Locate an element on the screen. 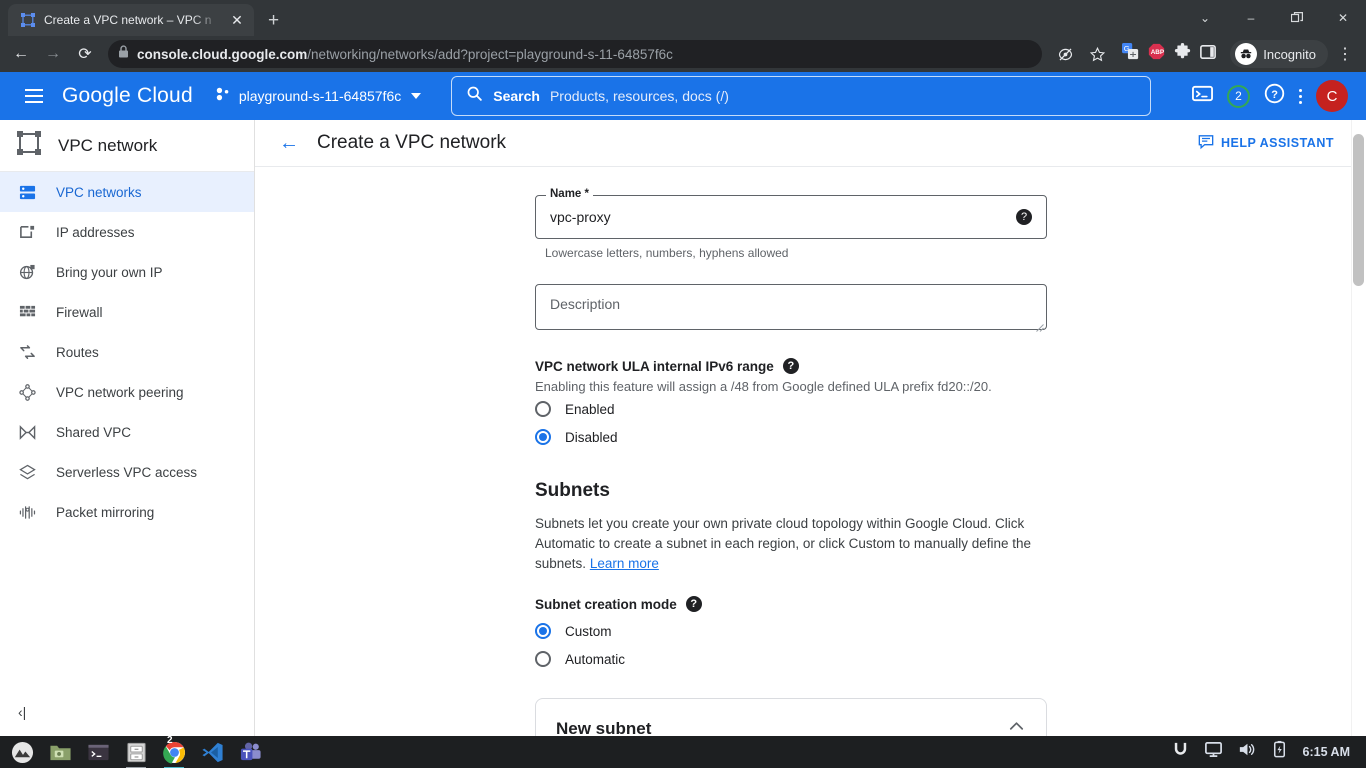  radio-label: Enabled is located at coordinates (590, 409).